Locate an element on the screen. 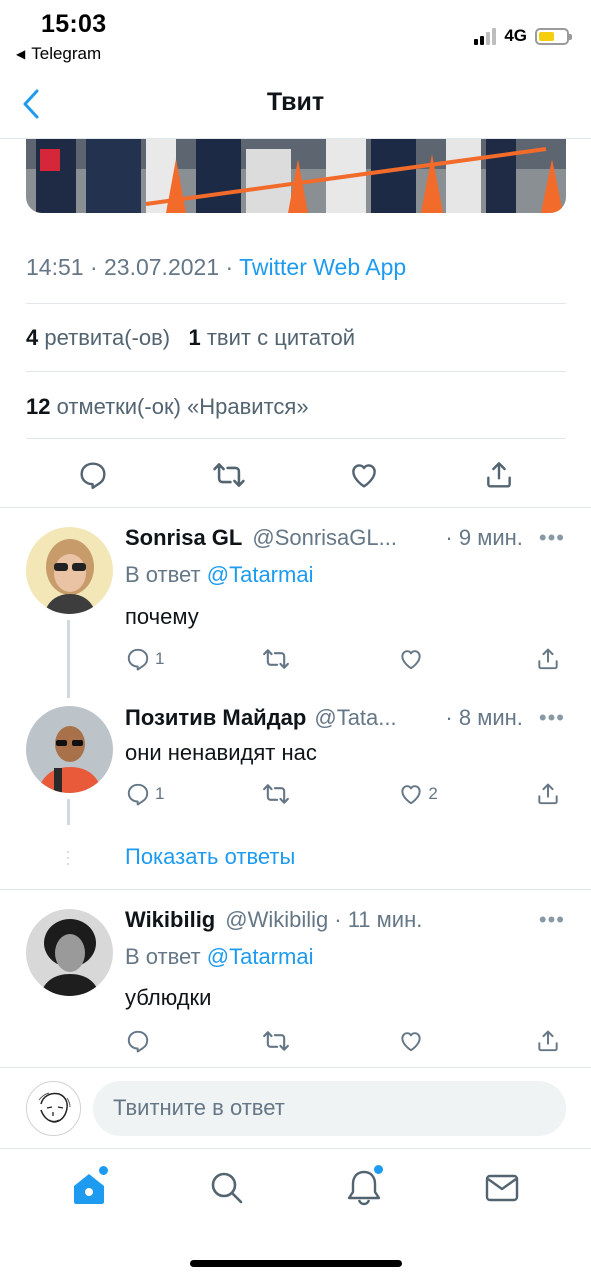 The height and width of the screenshot is (1280, 591). tab-notifications is located at coordinates (364, 1188).